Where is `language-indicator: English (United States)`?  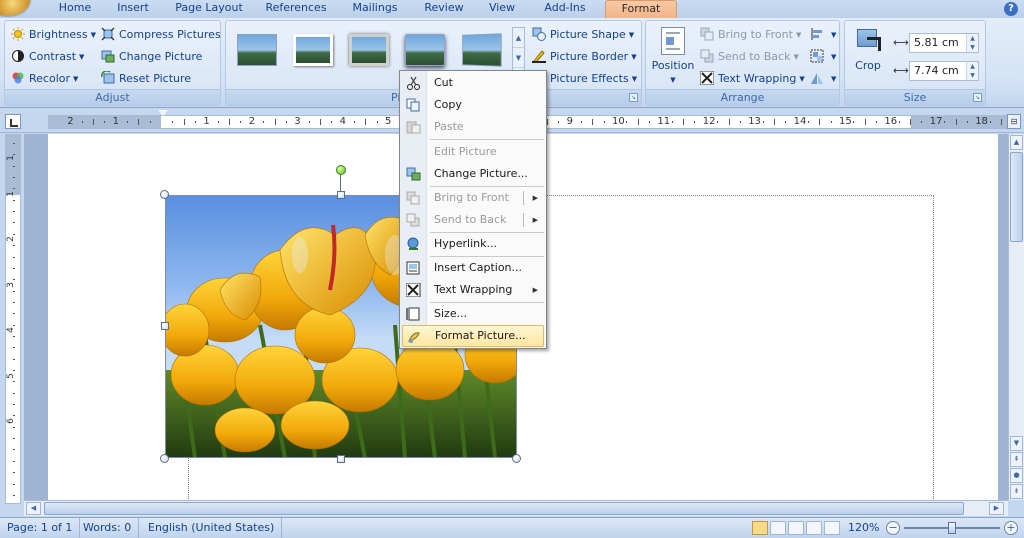
language-indicator: English (United States) is located at coordinates (212, 528).